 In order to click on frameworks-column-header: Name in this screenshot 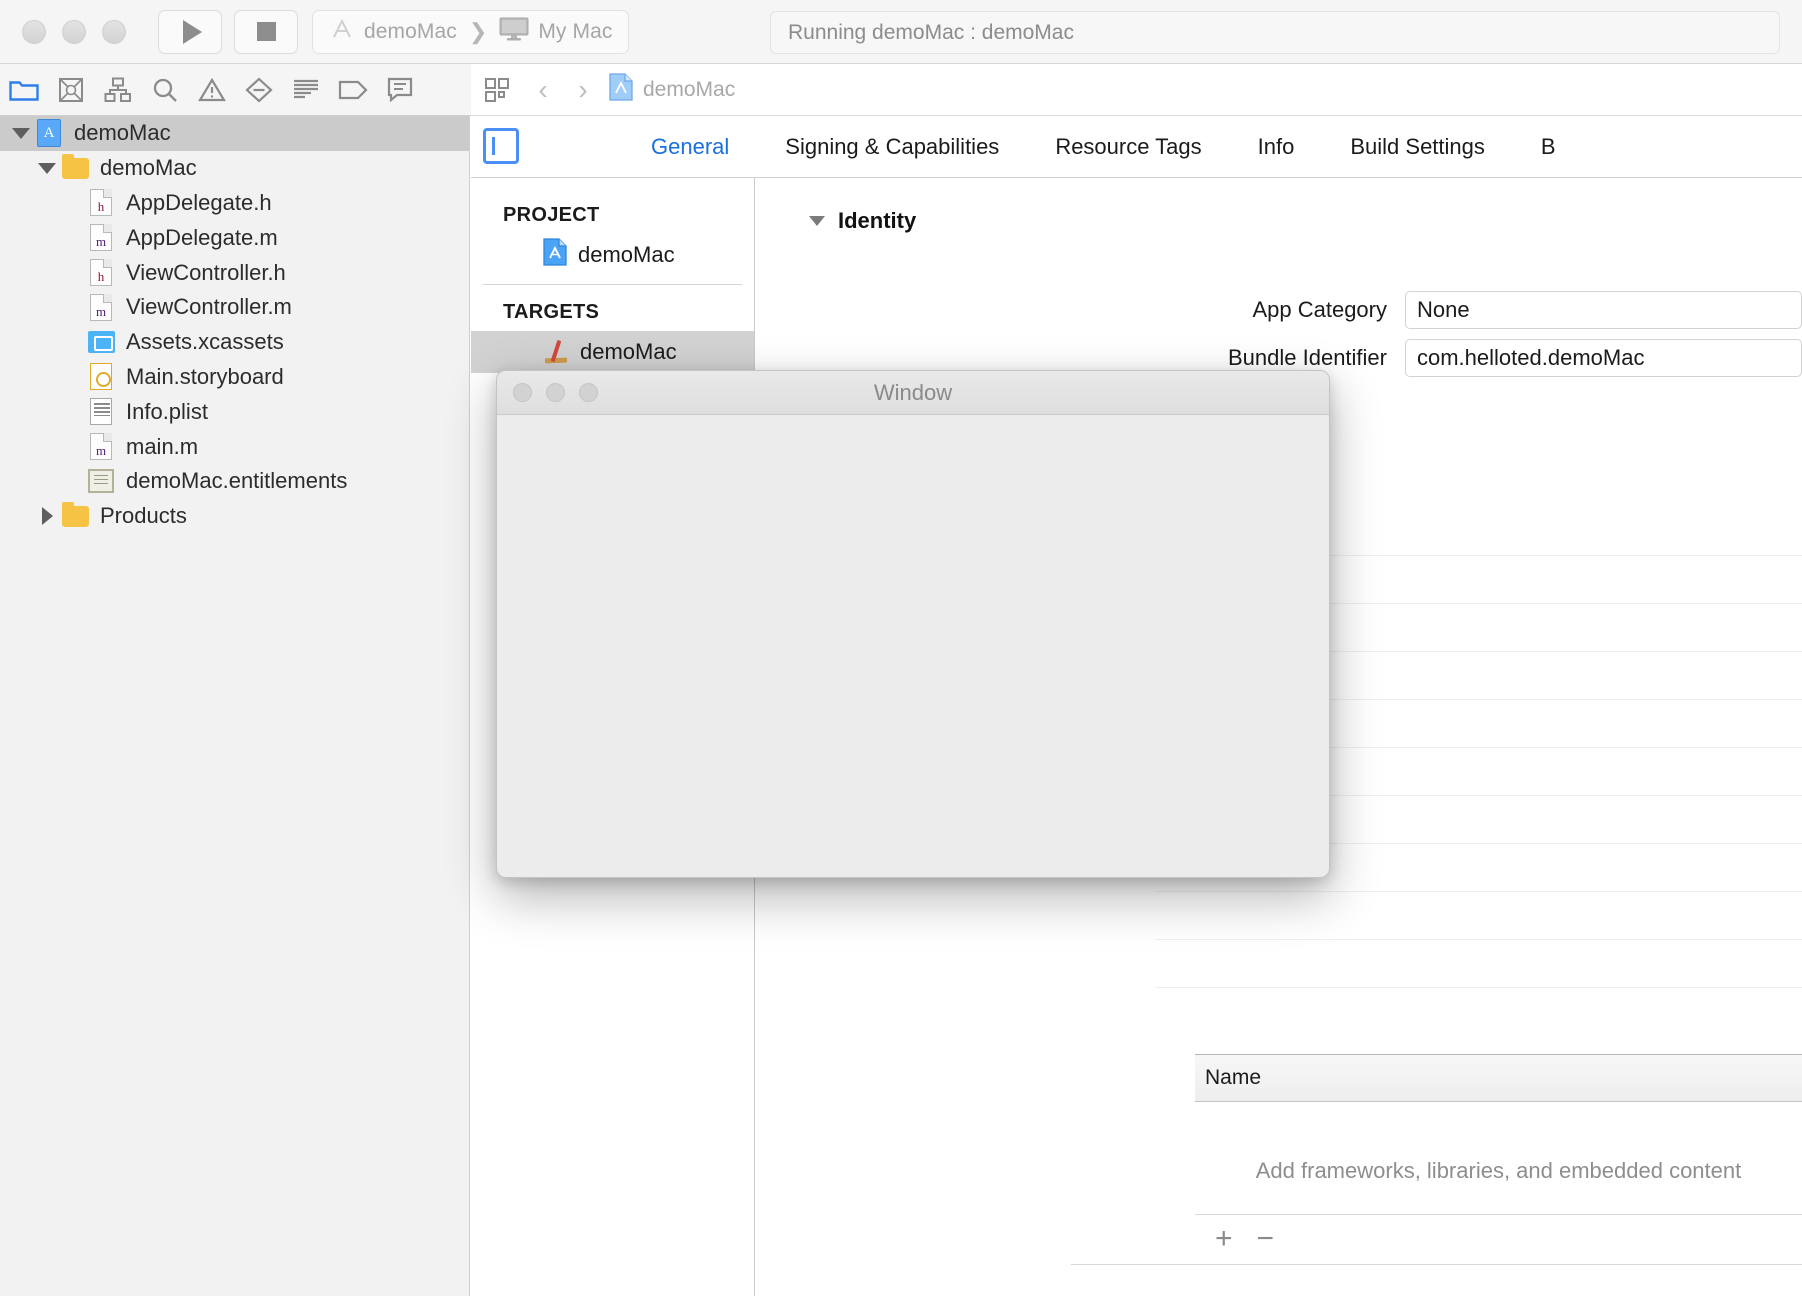, I will do `click(1498, 1078)`.